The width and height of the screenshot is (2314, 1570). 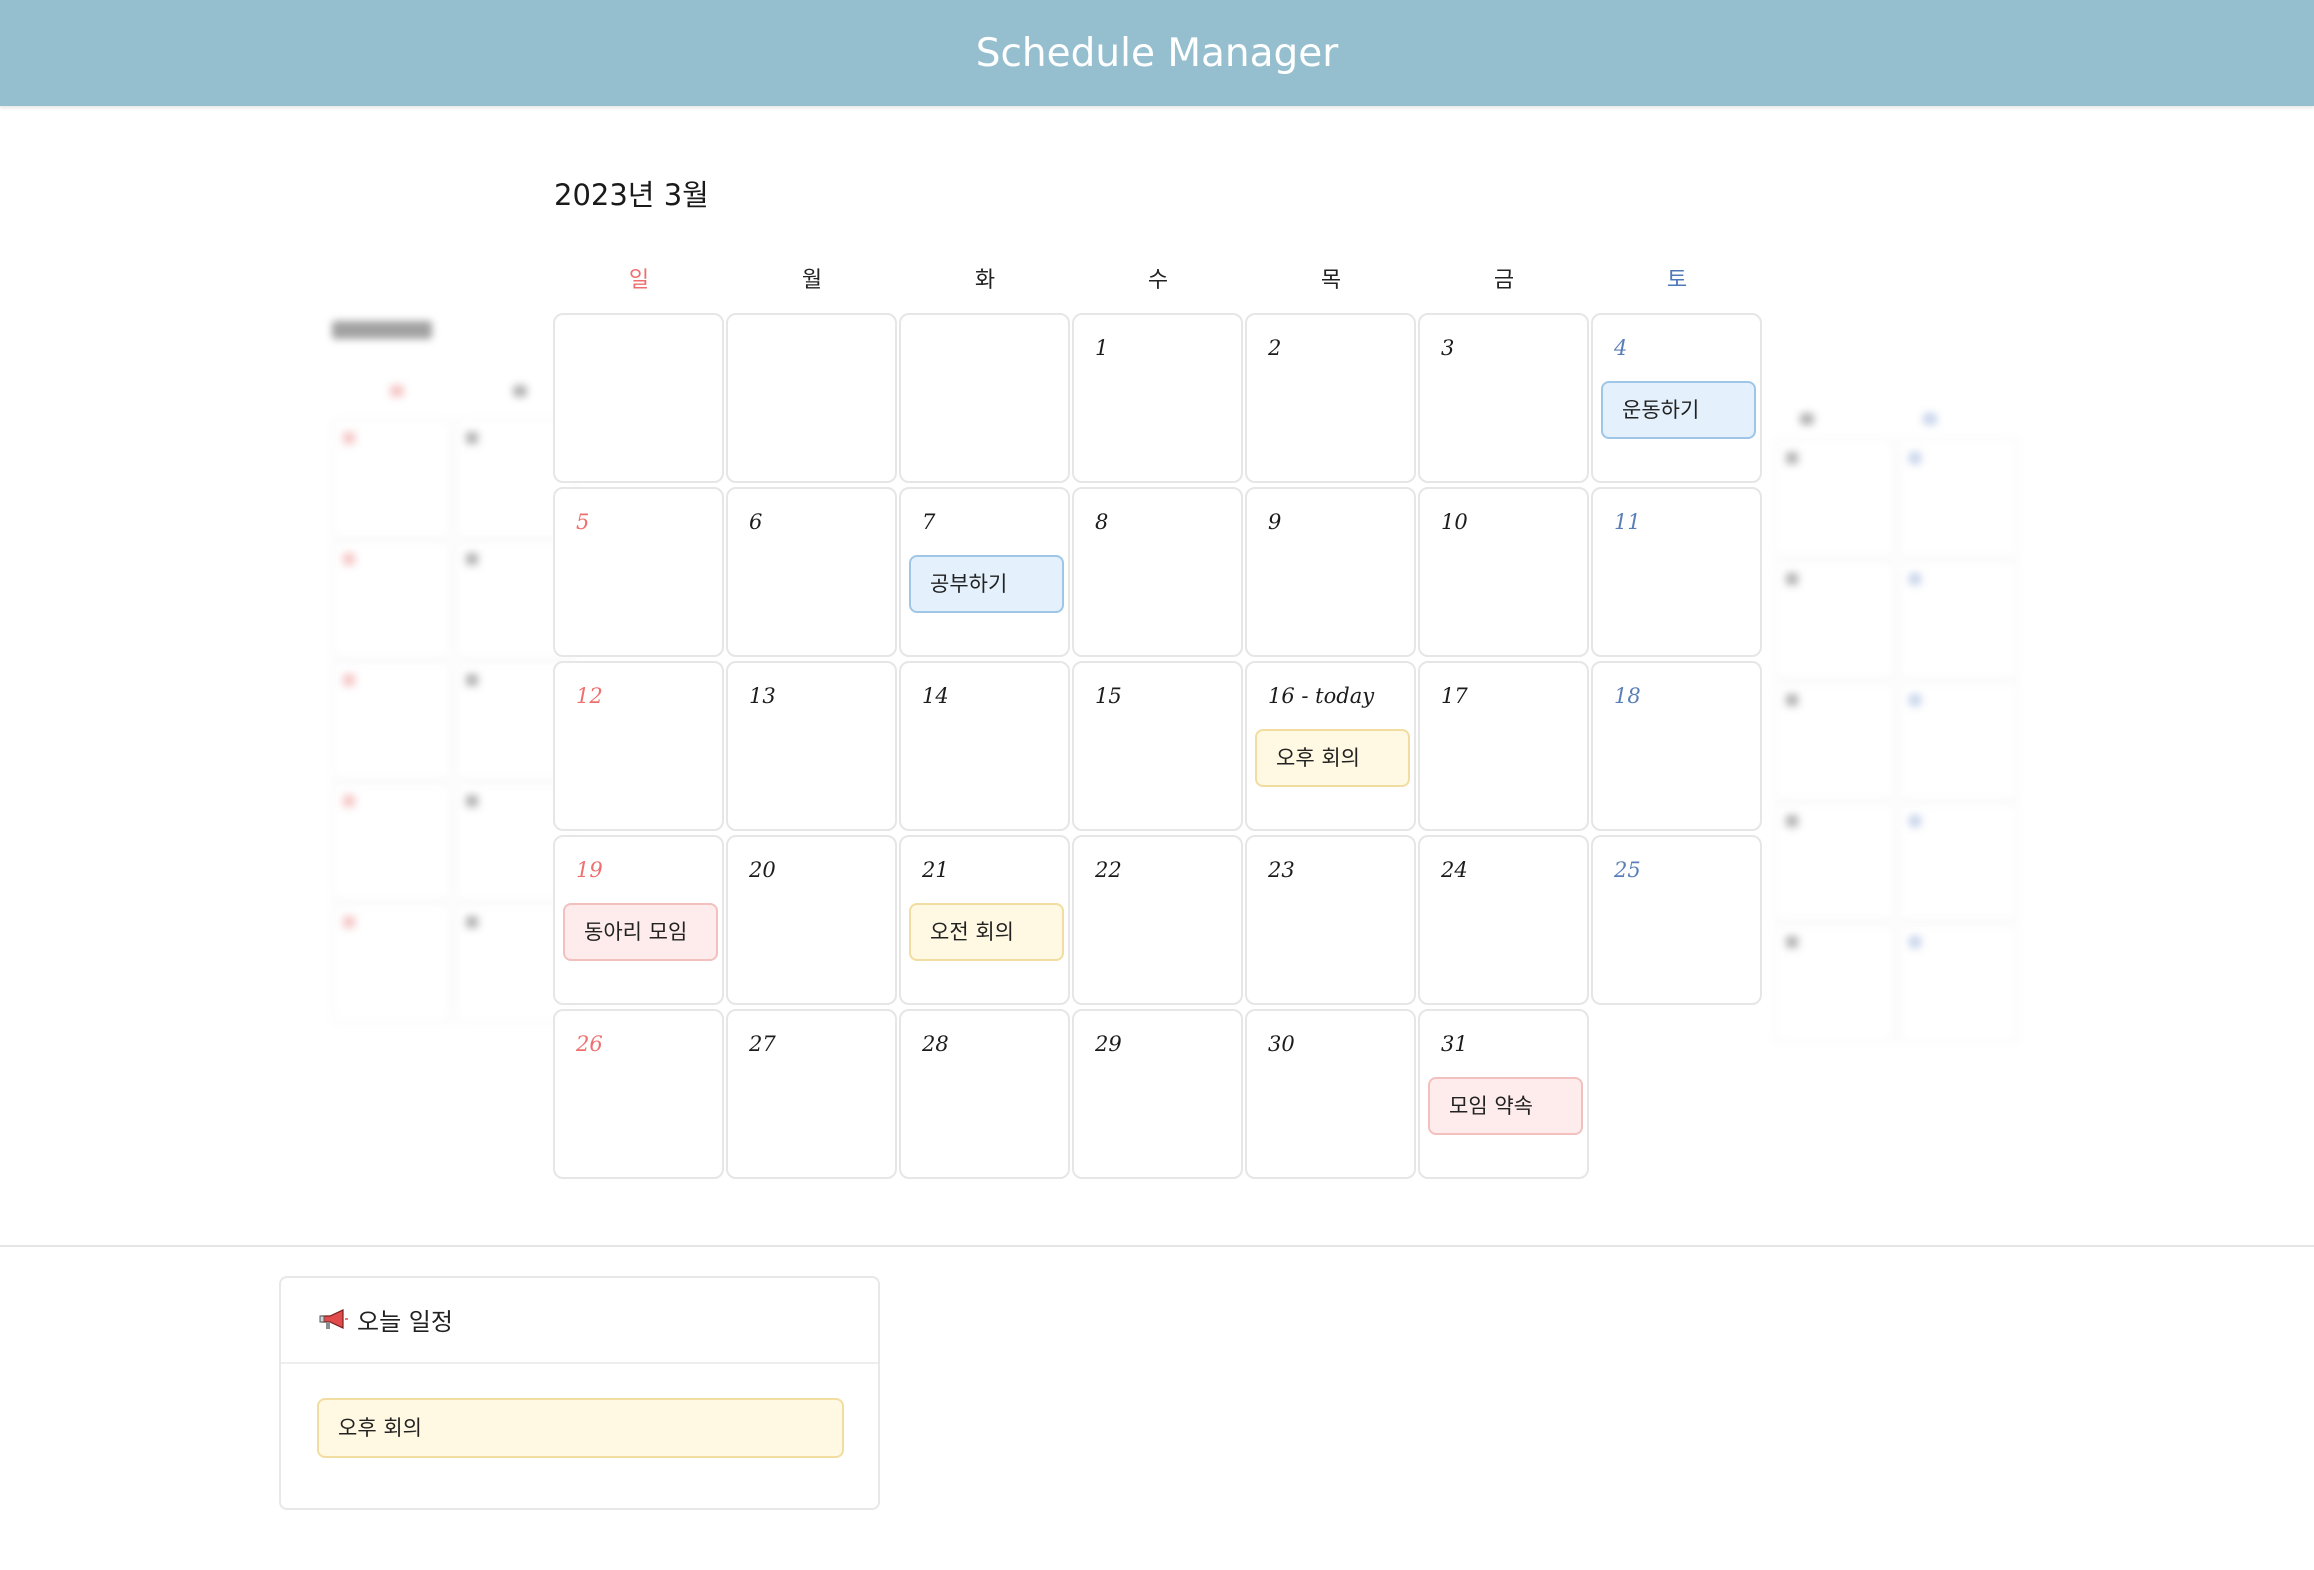 I want to click on day-cell: 24, so click(x=1503, y=920).